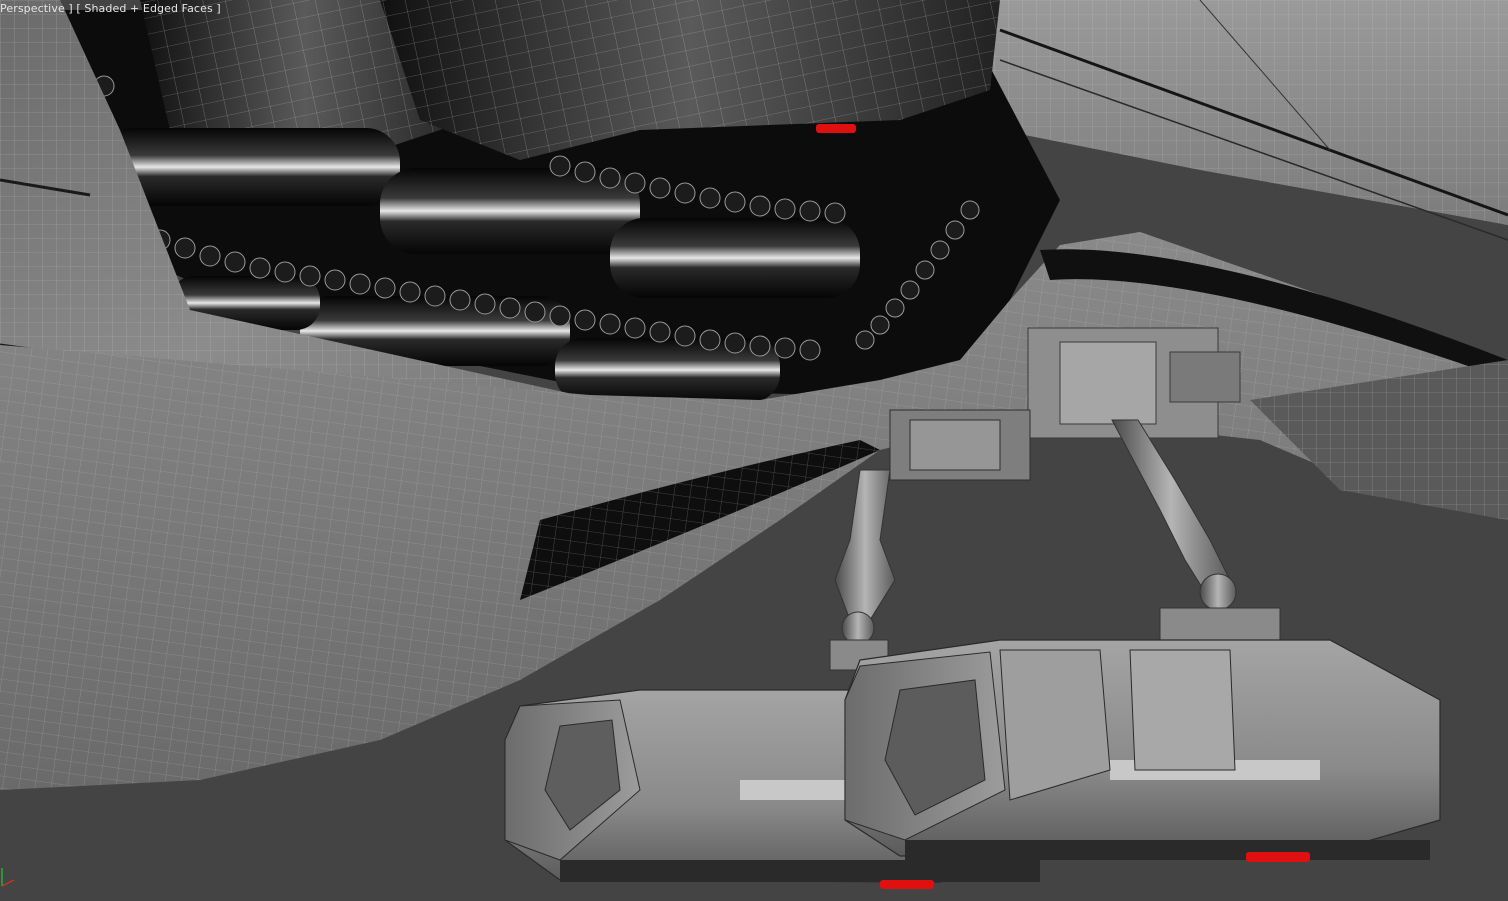 This screenshot has height=901, width=1508. Describe the element at coordinates (8, 877) in the screenshot. I see `axis-tripod-icon` at that location.